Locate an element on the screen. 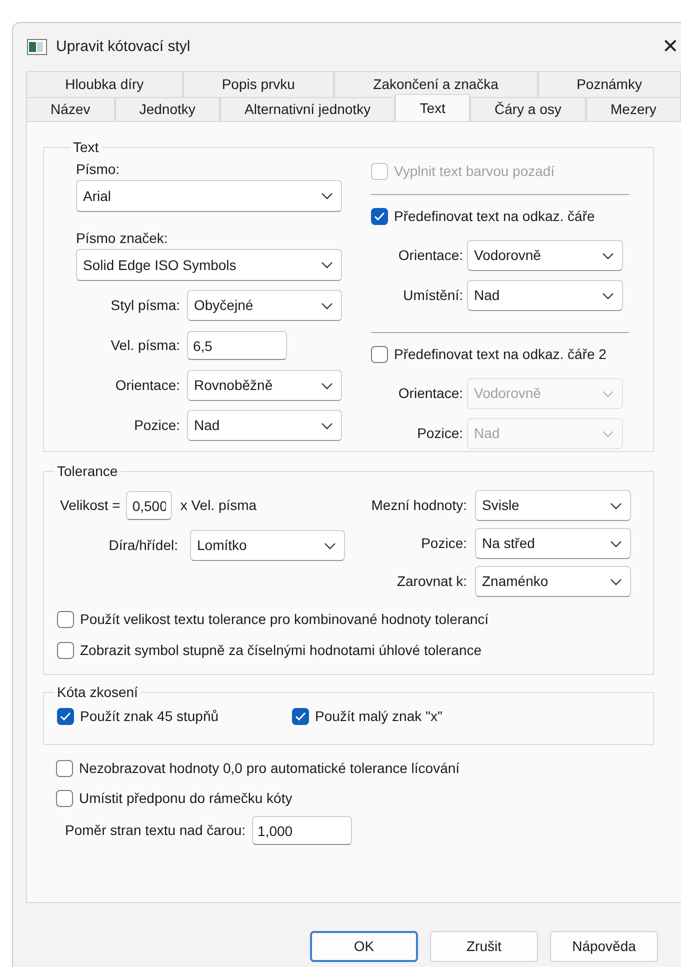 The height and width of the screenshot is (967, 681). tab: Mezery is located at coordinates (633, 109).